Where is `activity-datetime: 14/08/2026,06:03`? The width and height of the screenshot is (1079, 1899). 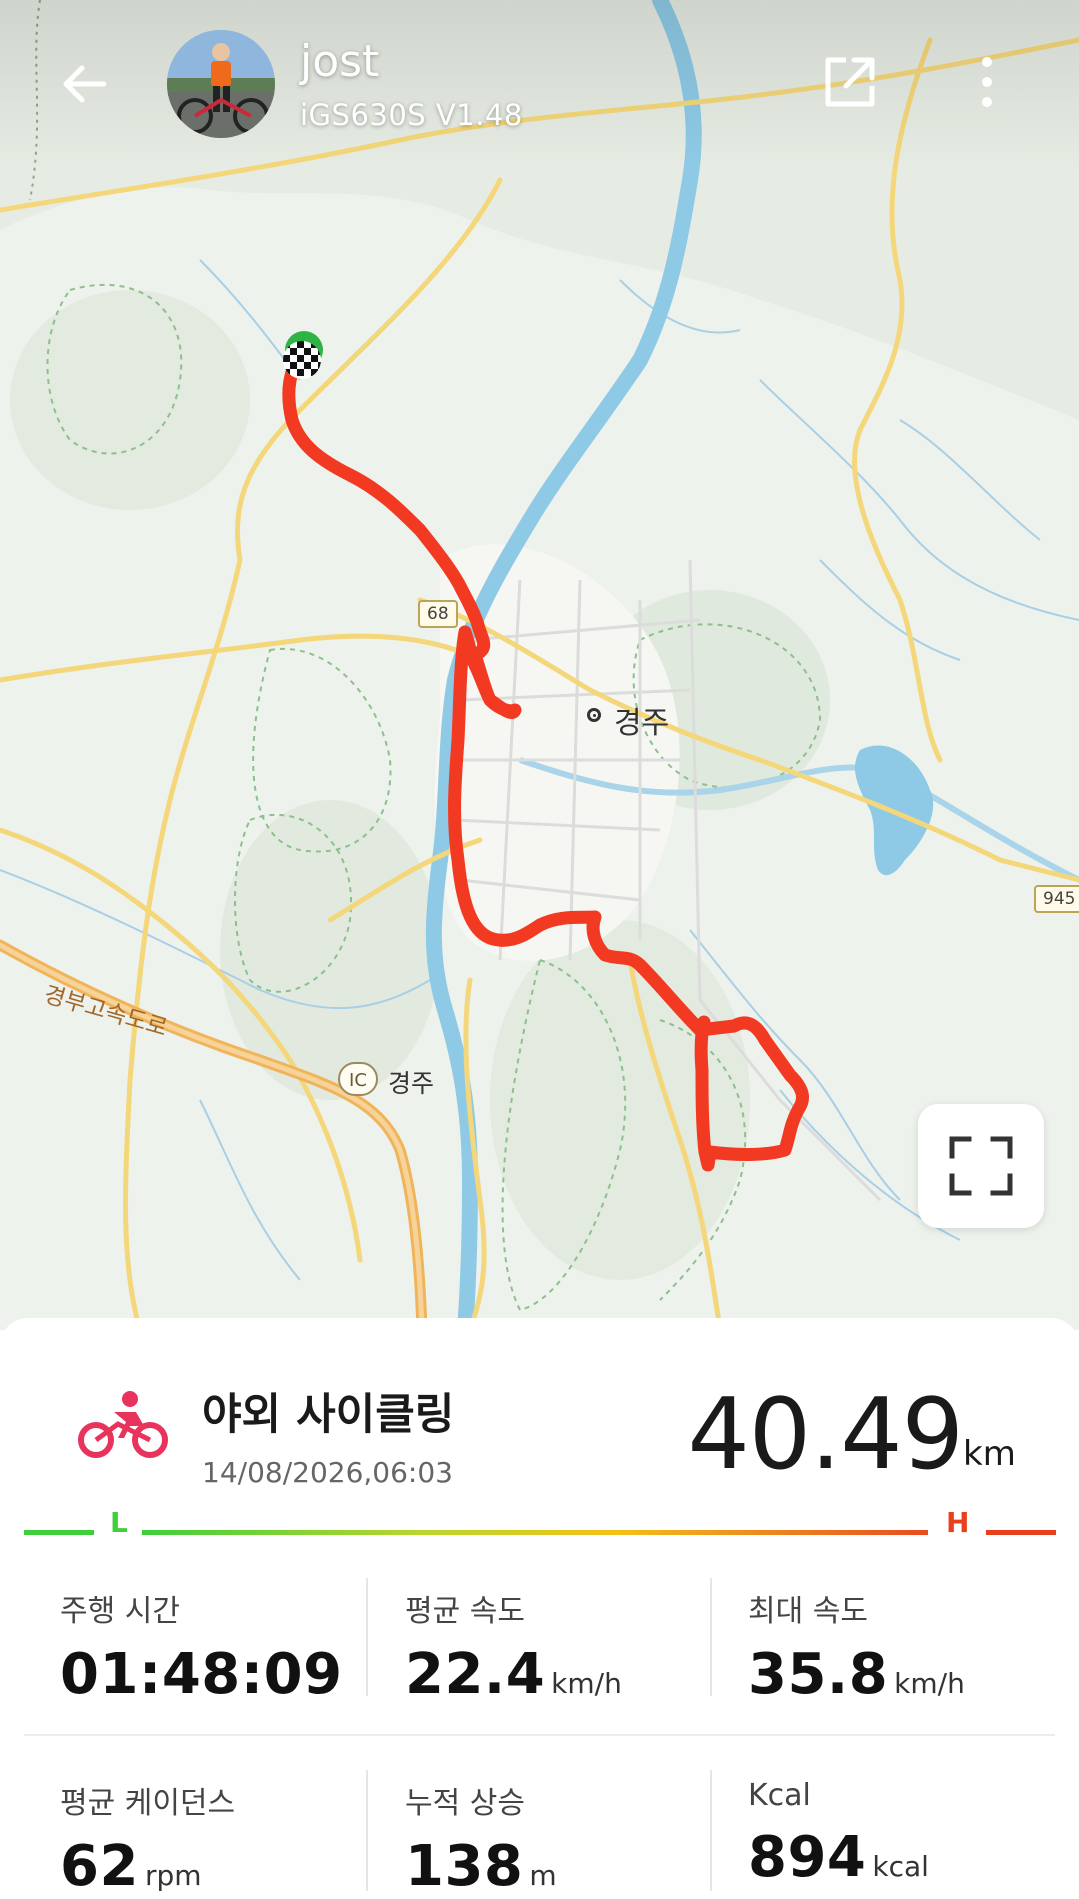
activity-datetime: 14/08/2026,06:03 is located at coordinates (327, 1472).